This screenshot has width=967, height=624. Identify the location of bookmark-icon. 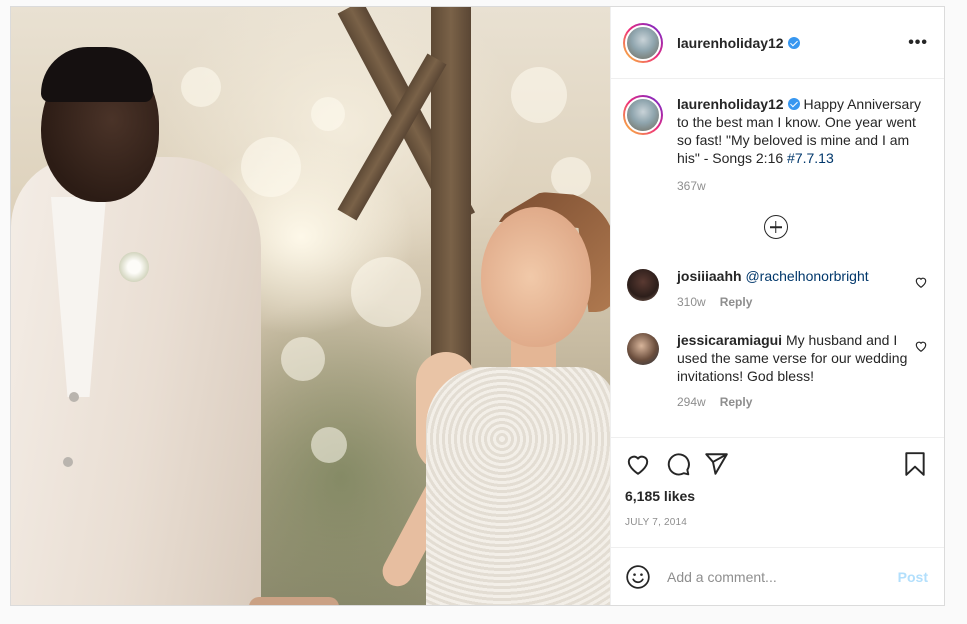
(915, 464).